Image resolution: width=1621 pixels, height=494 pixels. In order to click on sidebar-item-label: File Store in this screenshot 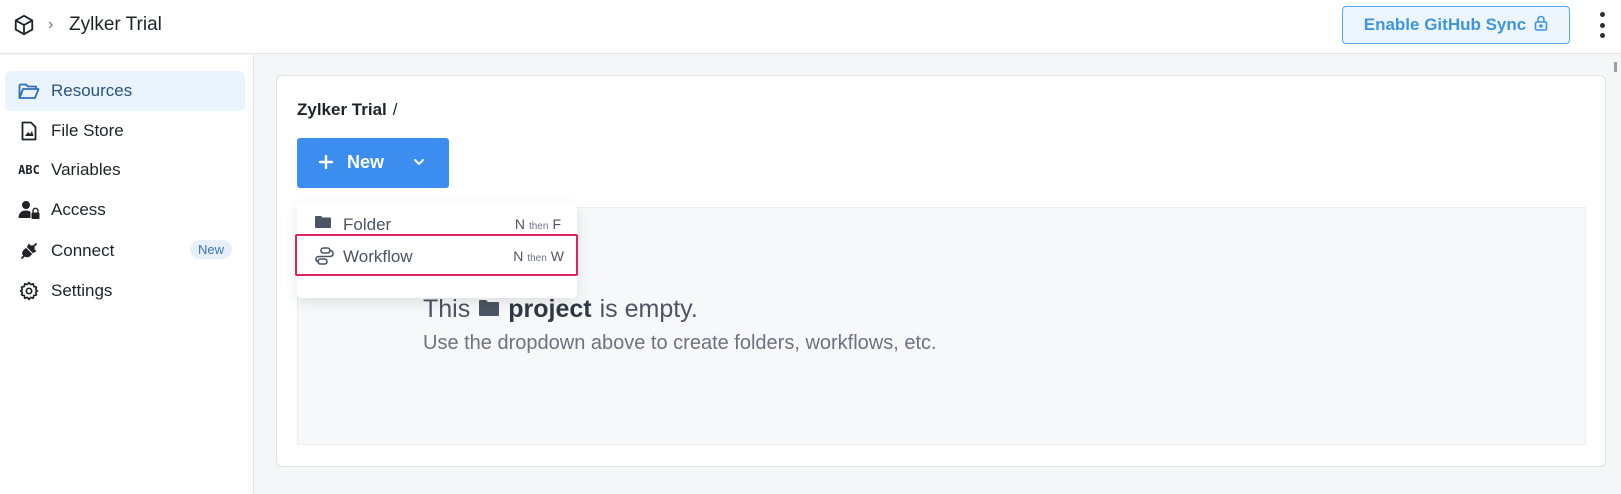, I will do `click(87, 130)`.